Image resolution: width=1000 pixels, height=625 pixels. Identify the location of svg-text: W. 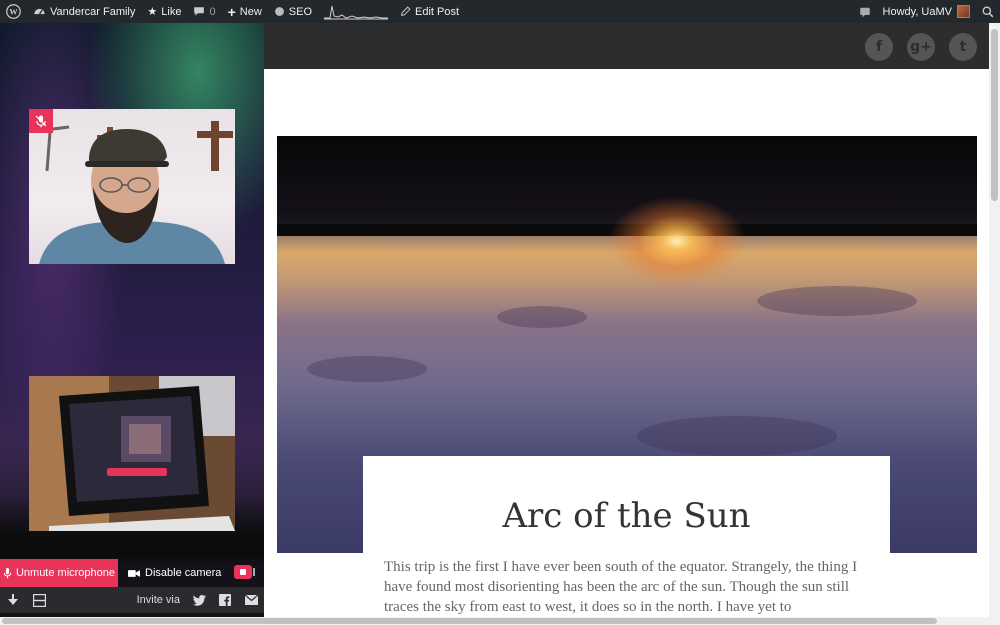
(13, 12).